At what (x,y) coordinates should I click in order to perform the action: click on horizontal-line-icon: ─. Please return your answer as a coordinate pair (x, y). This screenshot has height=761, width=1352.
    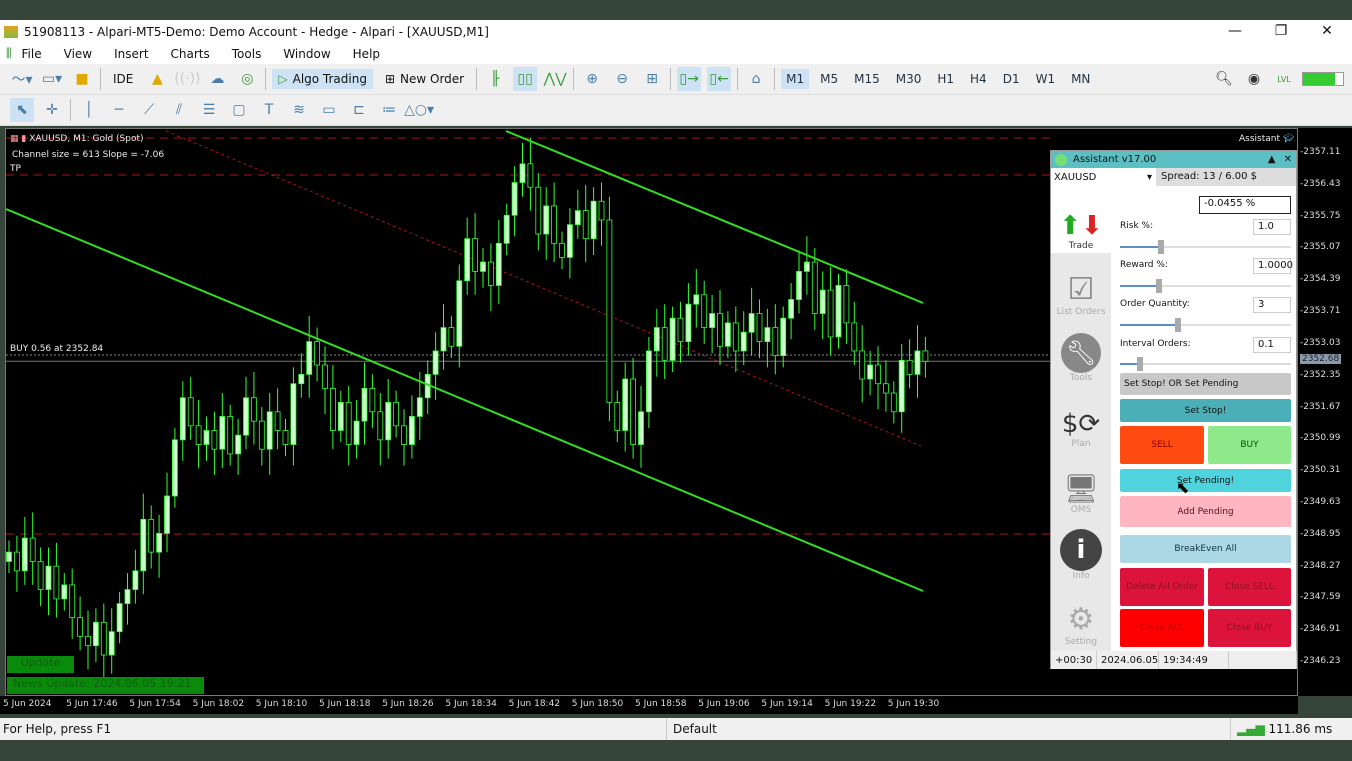
    Looking at the image, I should click on (119, 110).